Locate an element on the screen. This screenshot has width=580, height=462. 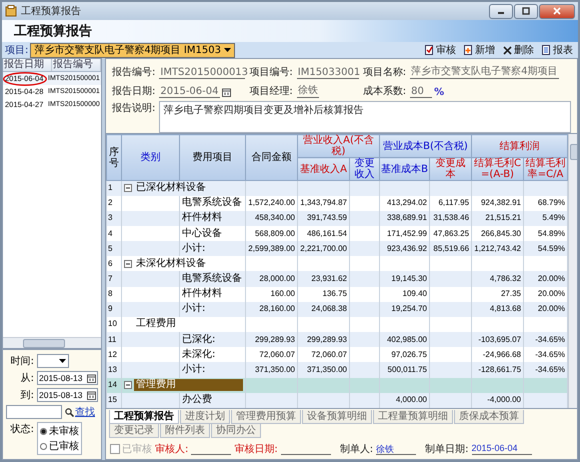
column-header: 报告编号 is located at coordinates (76, 65).